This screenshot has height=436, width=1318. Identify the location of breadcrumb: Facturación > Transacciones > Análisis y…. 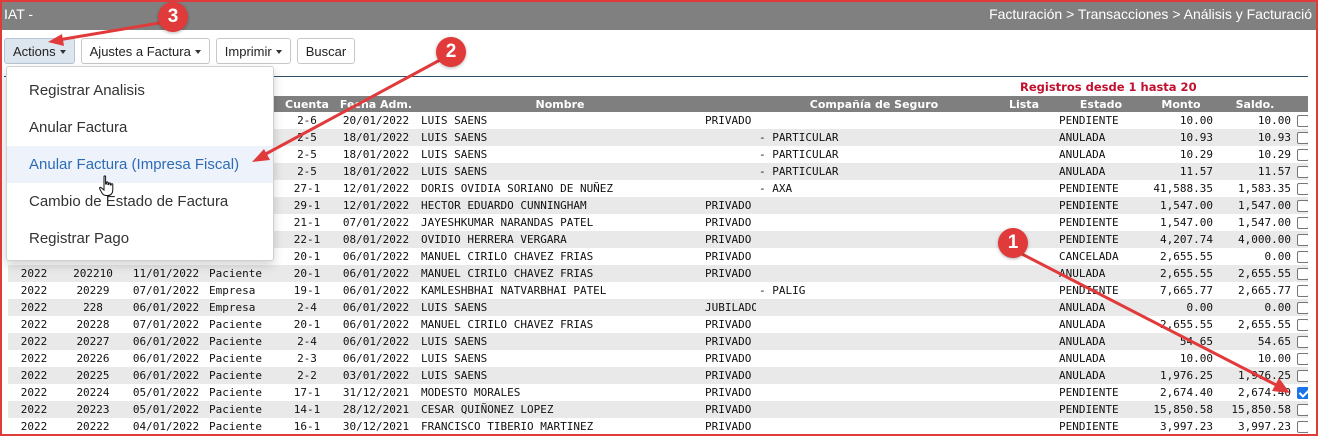
(1150, 14).